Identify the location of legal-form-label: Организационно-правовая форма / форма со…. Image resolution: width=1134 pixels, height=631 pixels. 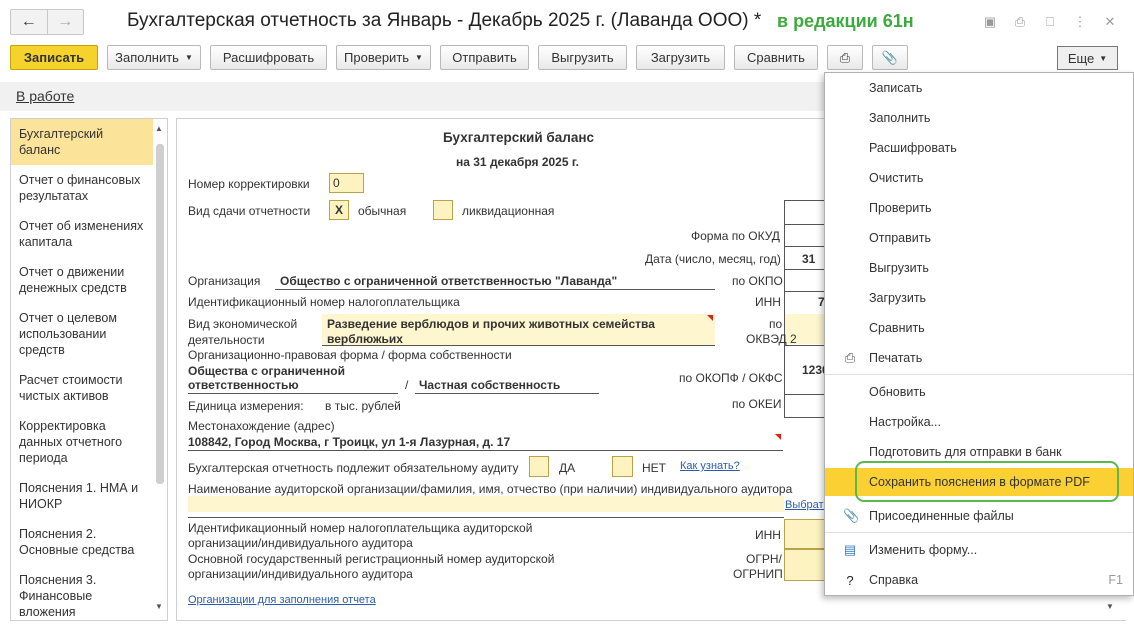
(350, 355).